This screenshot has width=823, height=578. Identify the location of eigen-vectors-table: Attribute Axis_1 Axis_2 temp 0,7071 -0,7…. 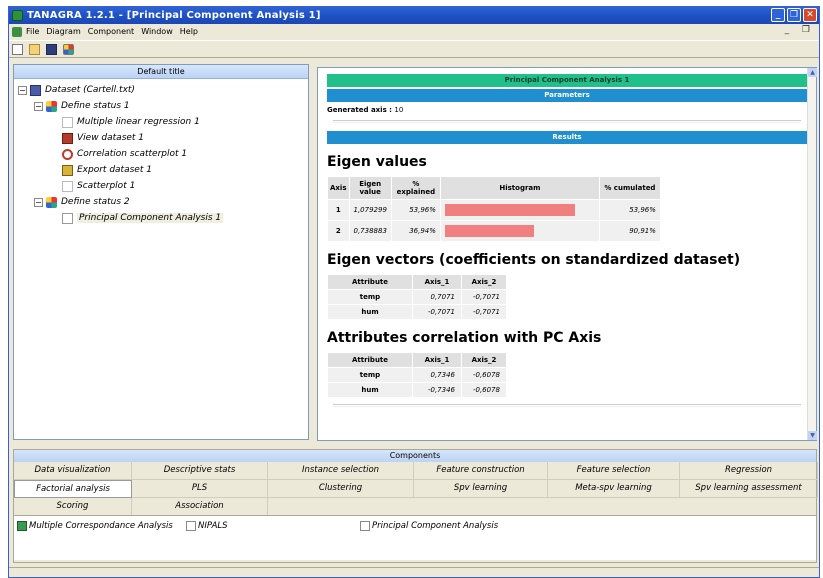
(417, 297).